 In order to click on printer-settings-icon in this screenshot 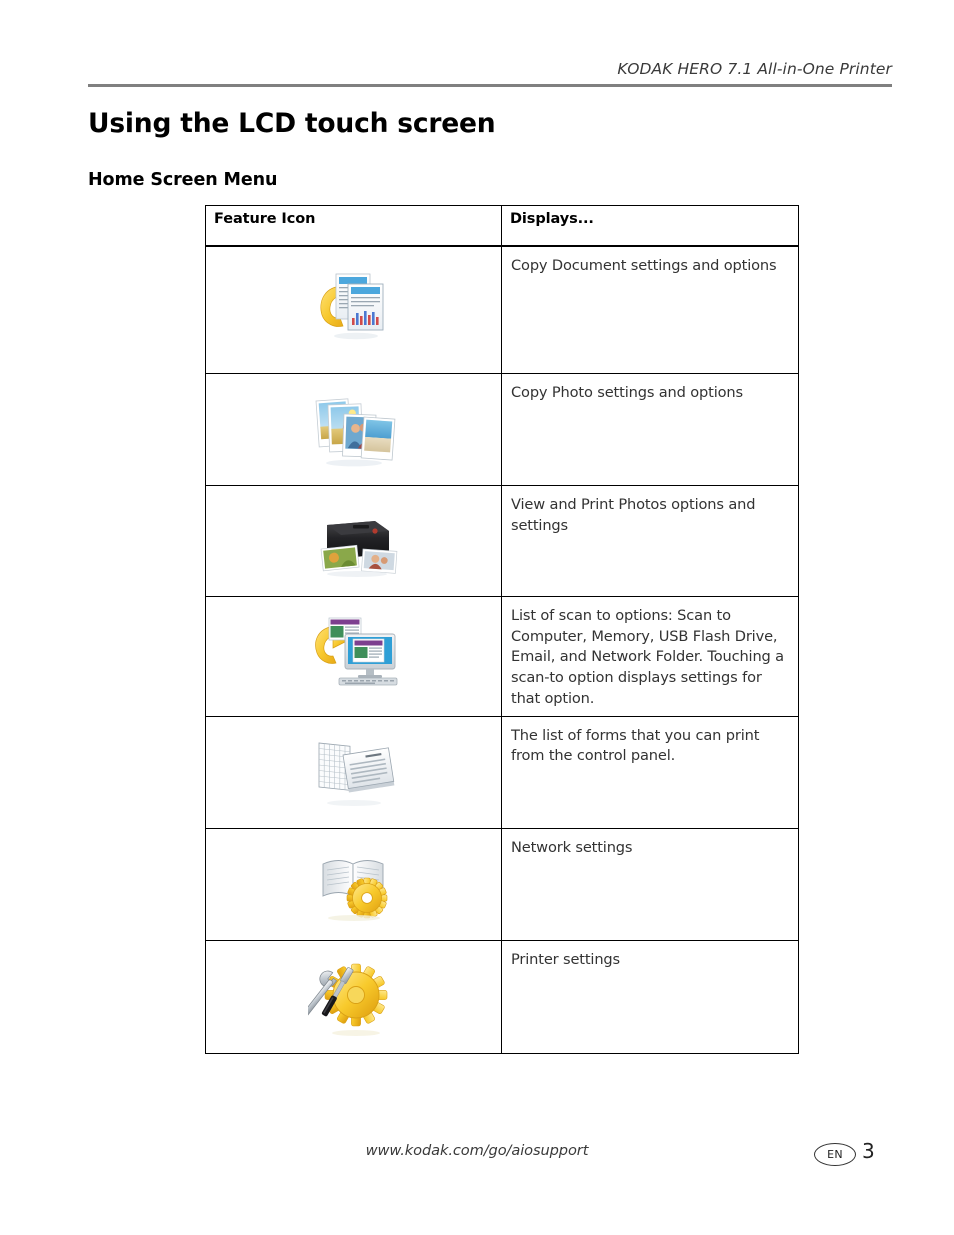, I will do `click(353, 997)`.